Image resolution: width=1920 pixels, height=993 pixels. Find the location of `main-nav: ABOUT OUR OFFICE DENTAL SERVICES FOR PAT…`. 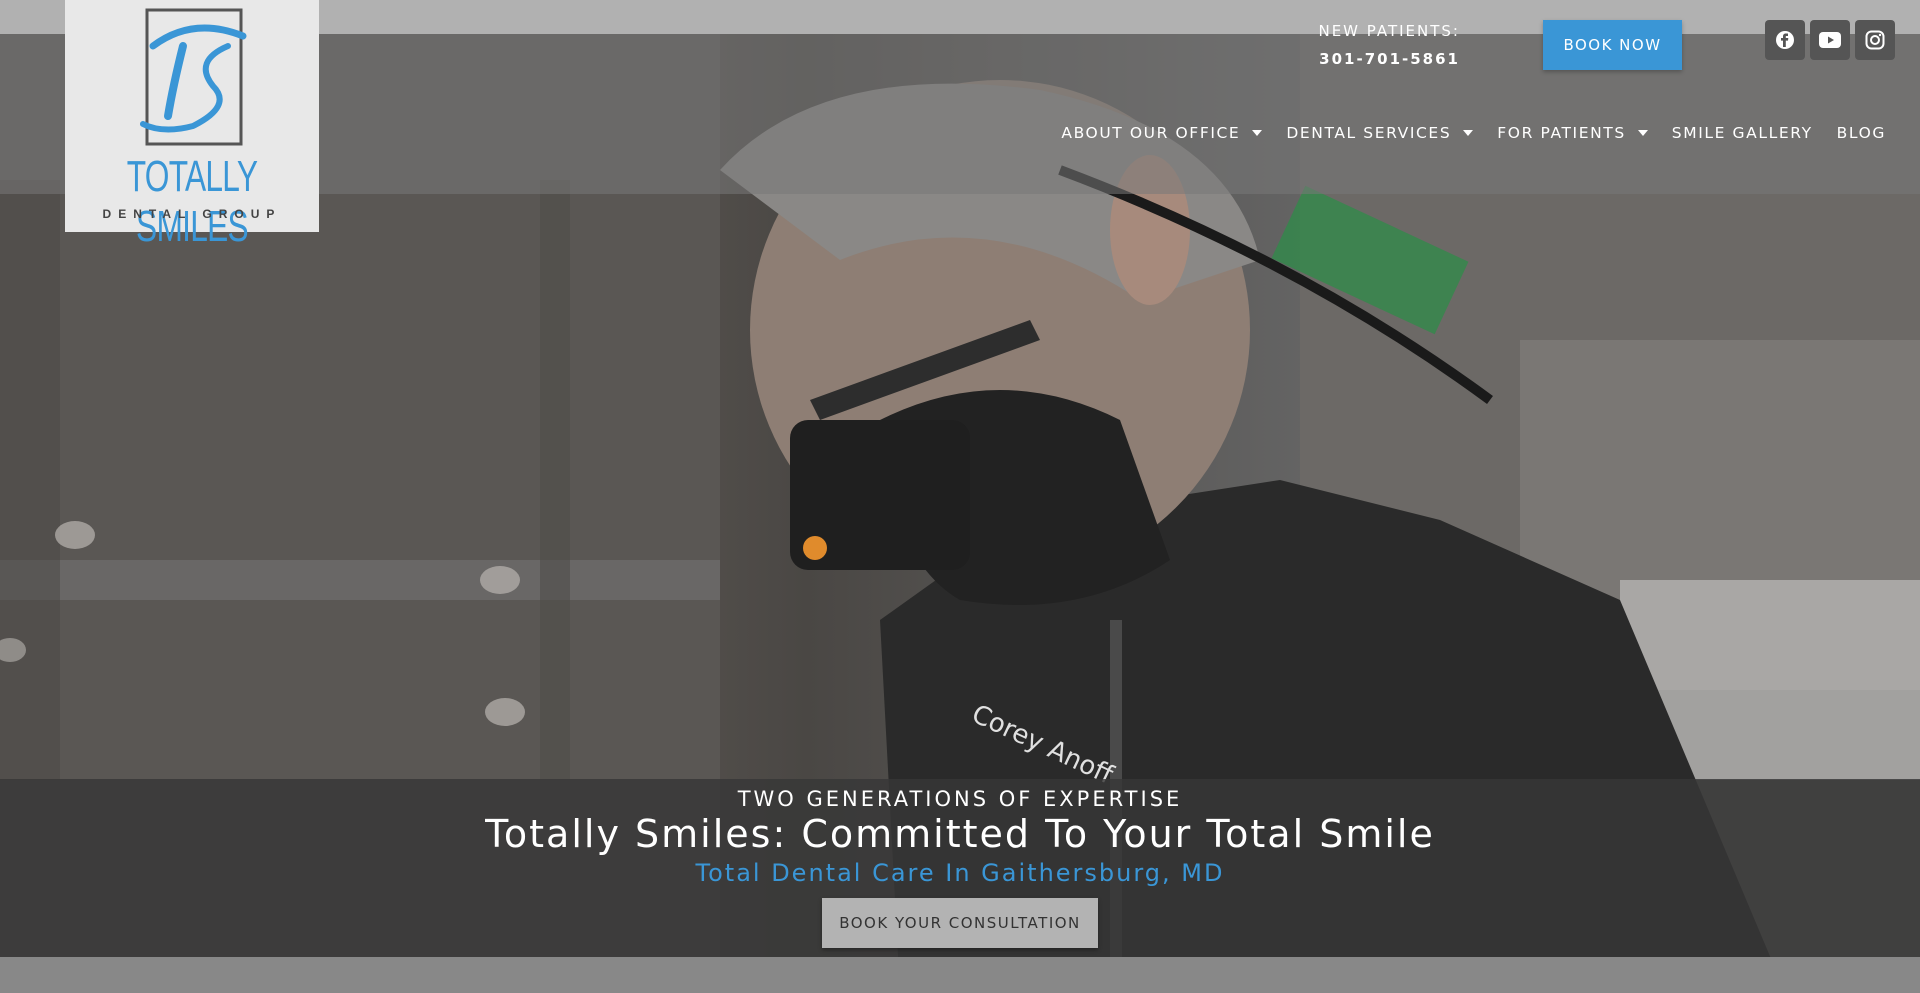

main-nav: ABOUT OUR OFFICE DENTAL SERVICES FOR PAT… is located at coordinates (1473, 133).